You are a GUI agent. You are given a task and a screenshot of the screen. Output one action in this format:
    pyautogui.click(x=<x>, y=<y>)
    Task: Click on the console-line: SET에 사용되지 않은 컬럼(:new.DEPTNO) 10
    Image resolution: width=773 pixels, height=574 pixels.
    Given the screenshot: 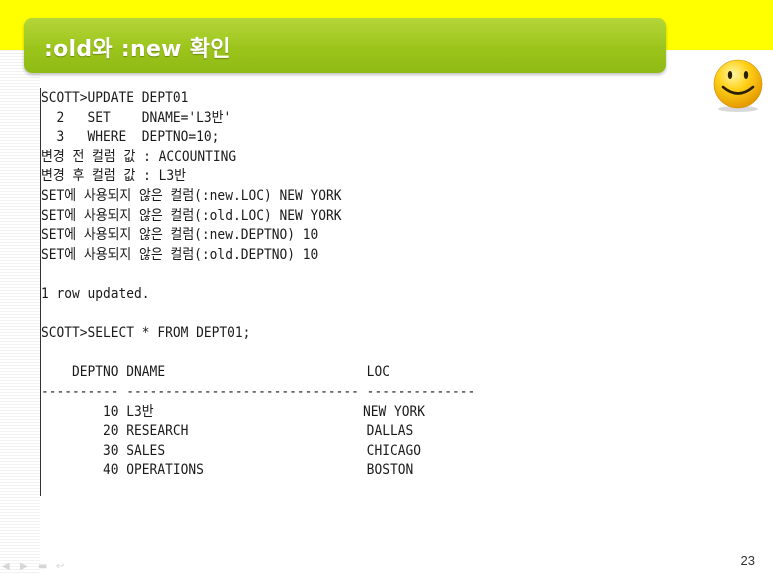 What is the action you would take?
    pyautogui.click(x=180, y=235)
    